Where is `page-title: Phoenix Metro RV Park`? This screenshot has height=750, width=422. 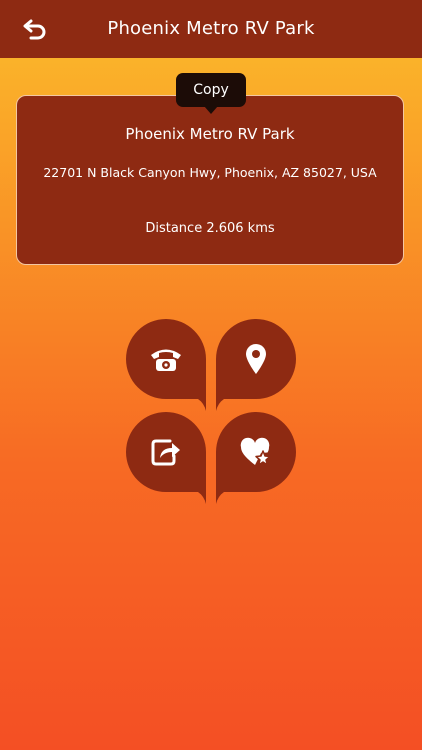
page-title: Phoenix Metro RV Park is located at coordinates (211, 28).